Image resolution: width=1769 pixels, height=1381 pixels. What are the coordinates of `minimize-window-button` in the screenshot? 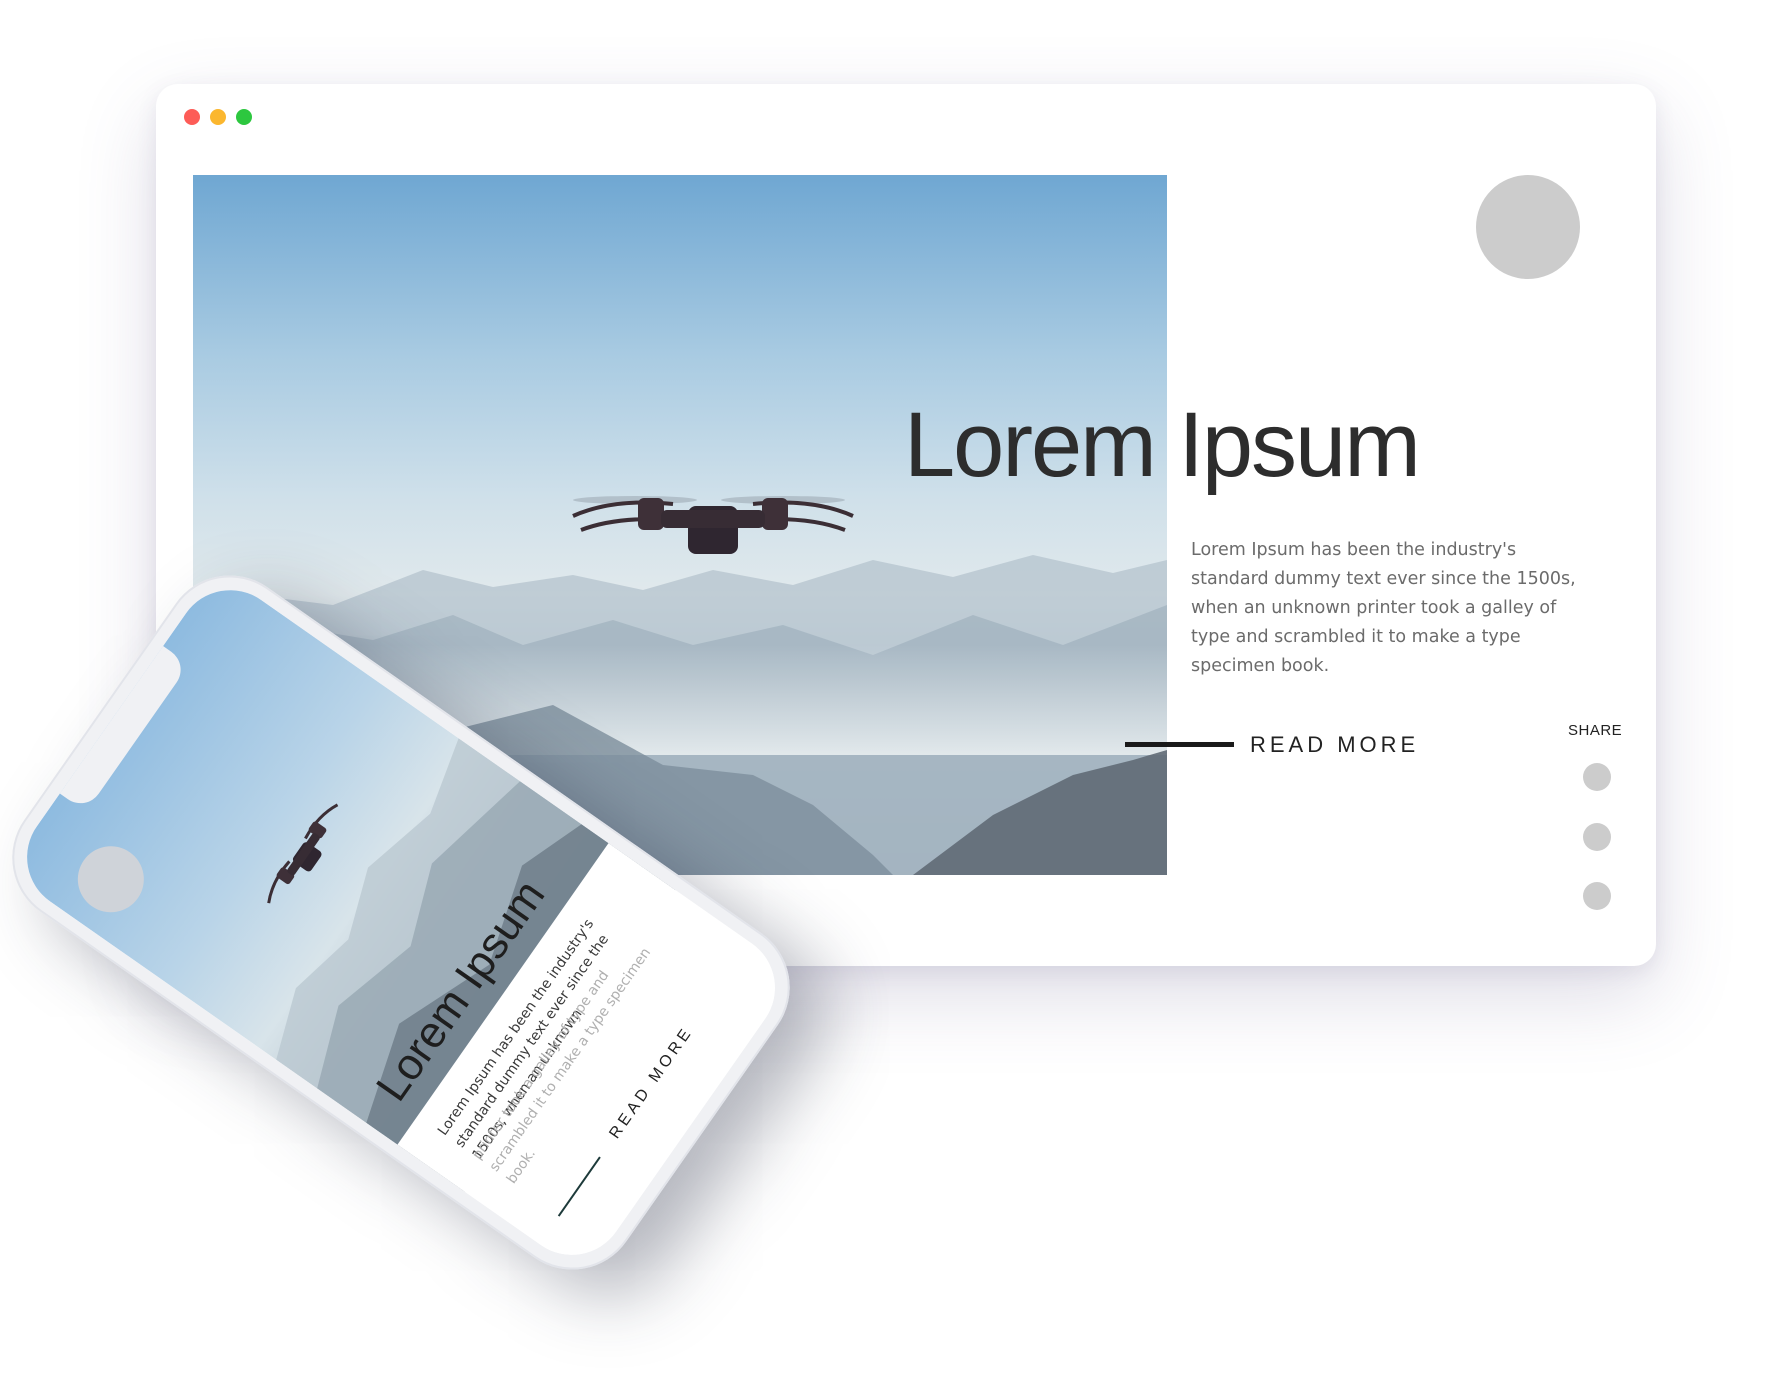 It's located at (218, 117).